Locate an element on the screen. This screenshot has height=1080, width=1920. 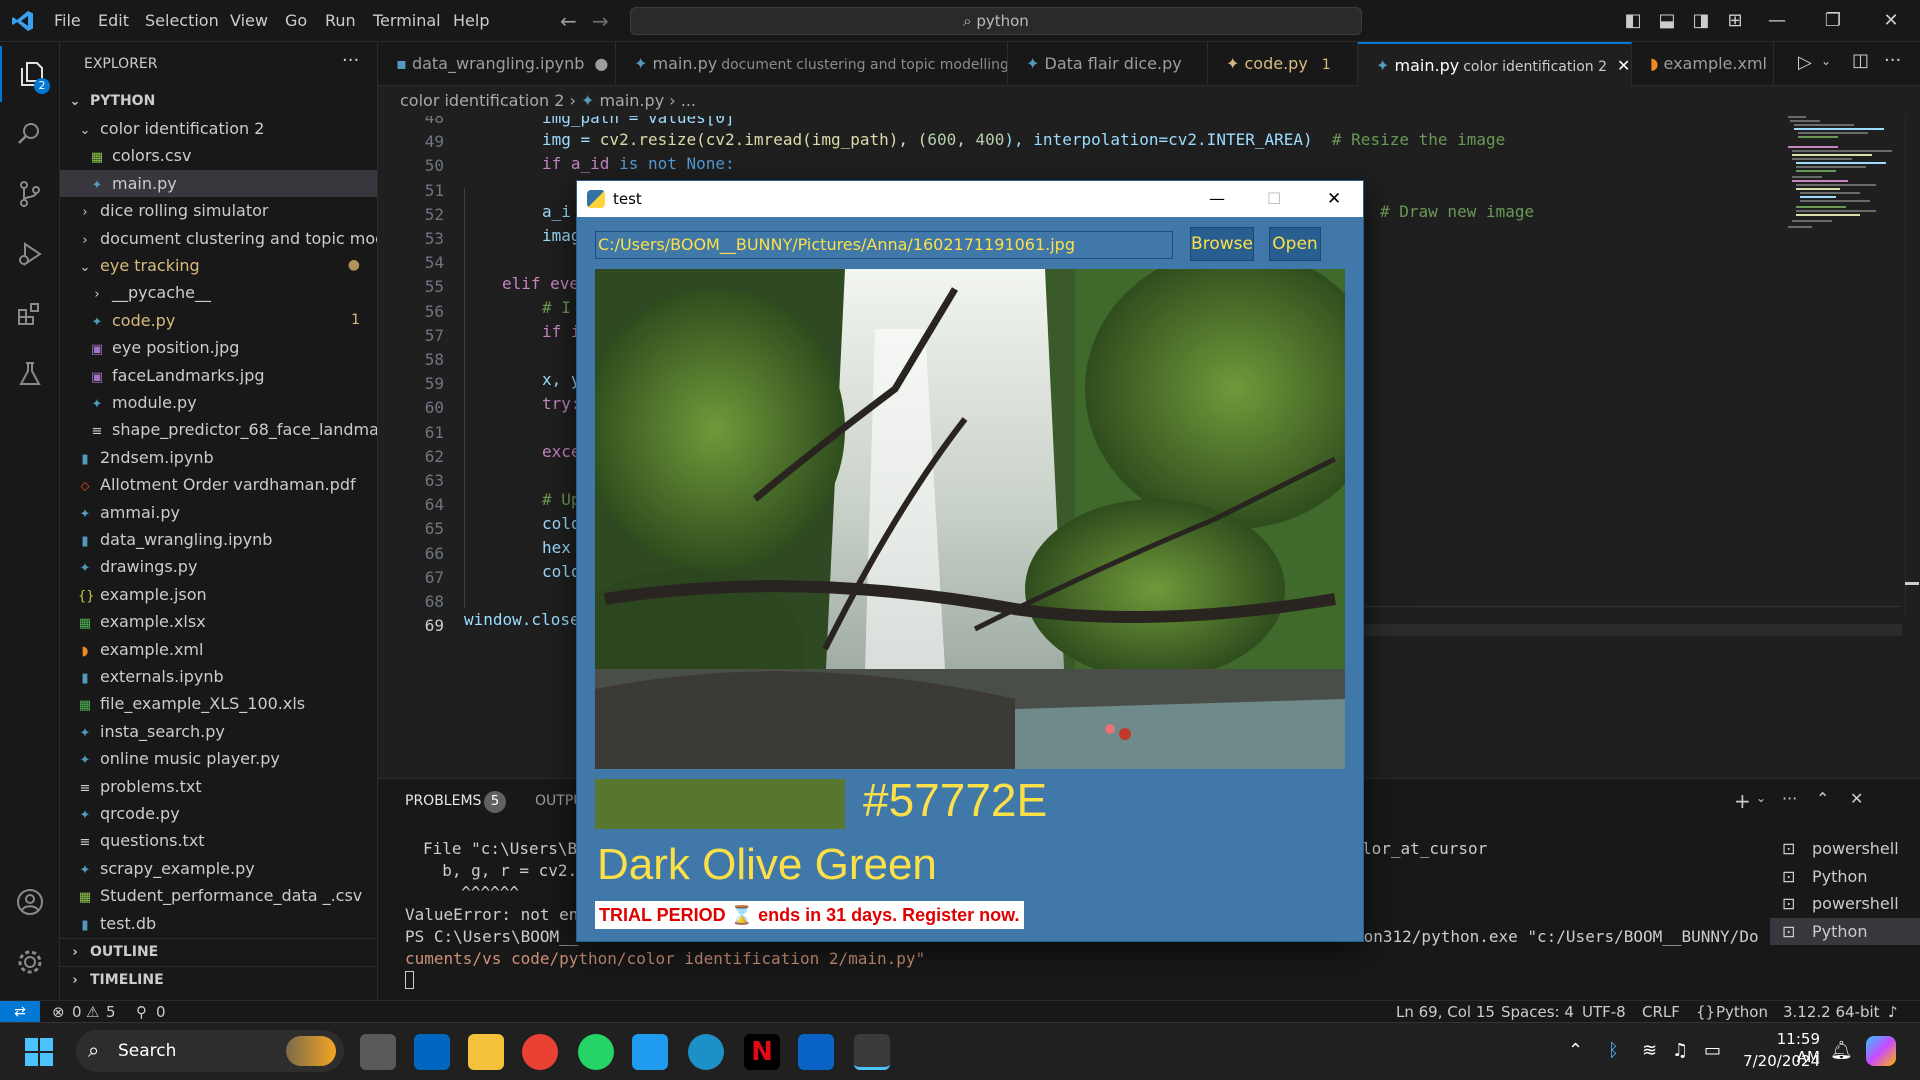
open-button: Open is located at coordinates (1295, 244).